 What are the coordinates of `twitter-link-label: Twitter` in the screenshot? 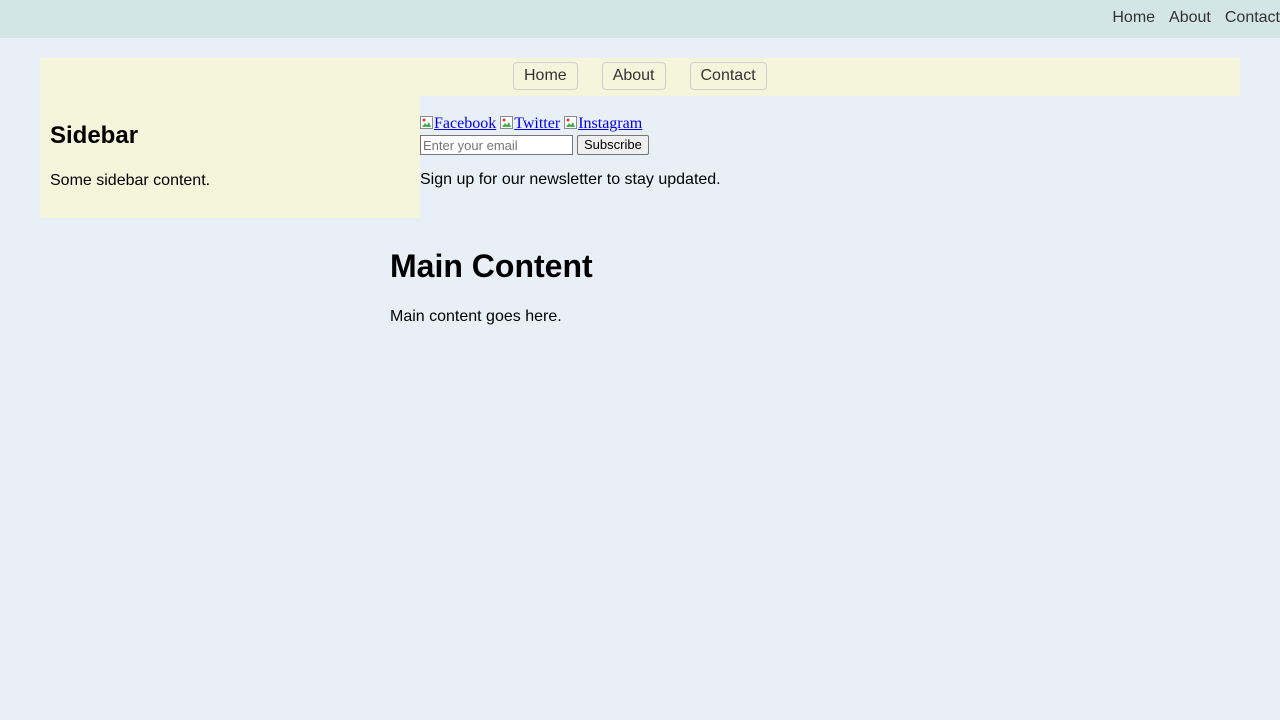 It's located at (537, 123).